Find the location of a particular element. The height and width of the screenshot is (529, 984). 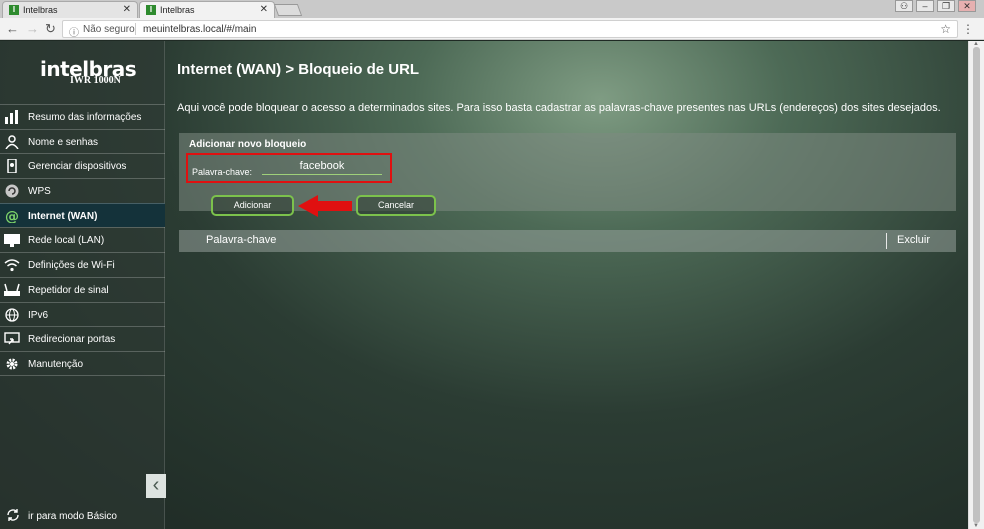

scroll-down-icon: ▼ is located at coordinates (976, 526).